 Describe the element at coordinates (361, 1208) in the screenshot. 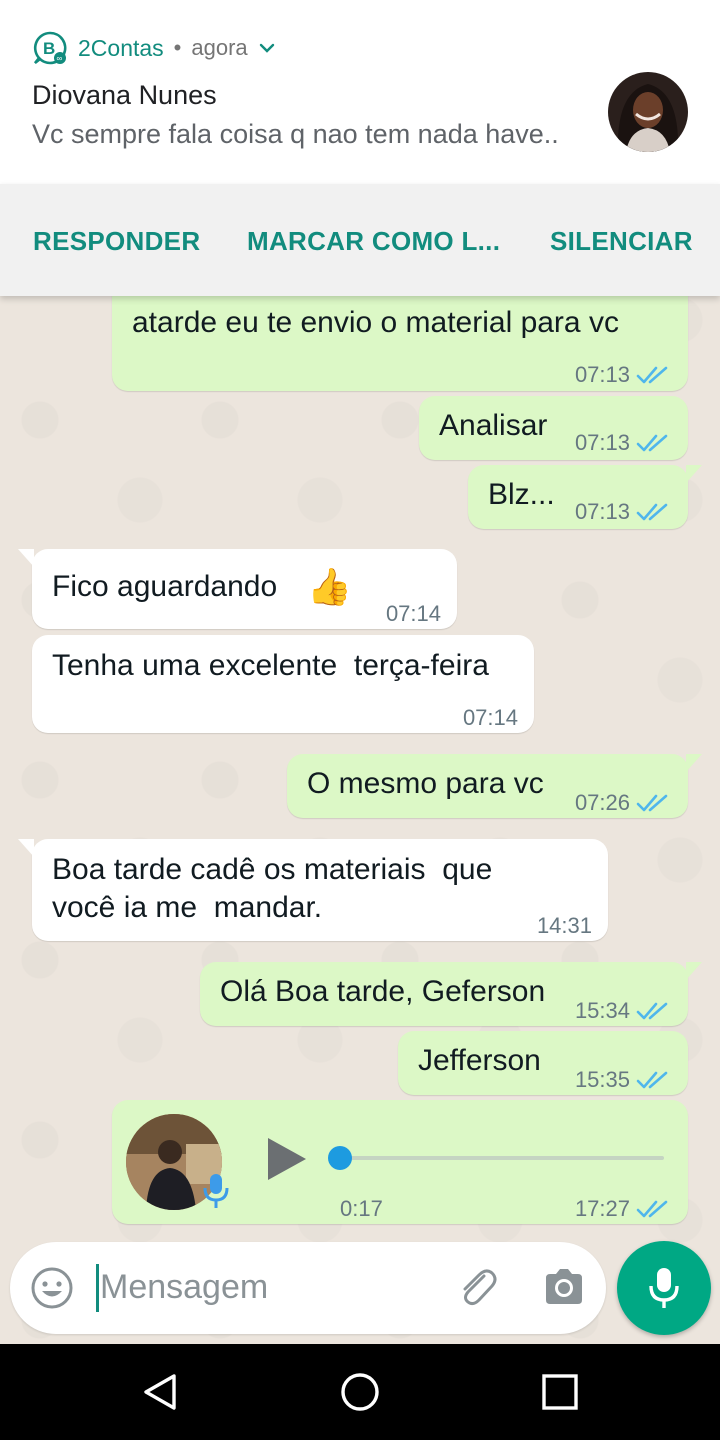

I see `voice-duration: 0:17` at that location.